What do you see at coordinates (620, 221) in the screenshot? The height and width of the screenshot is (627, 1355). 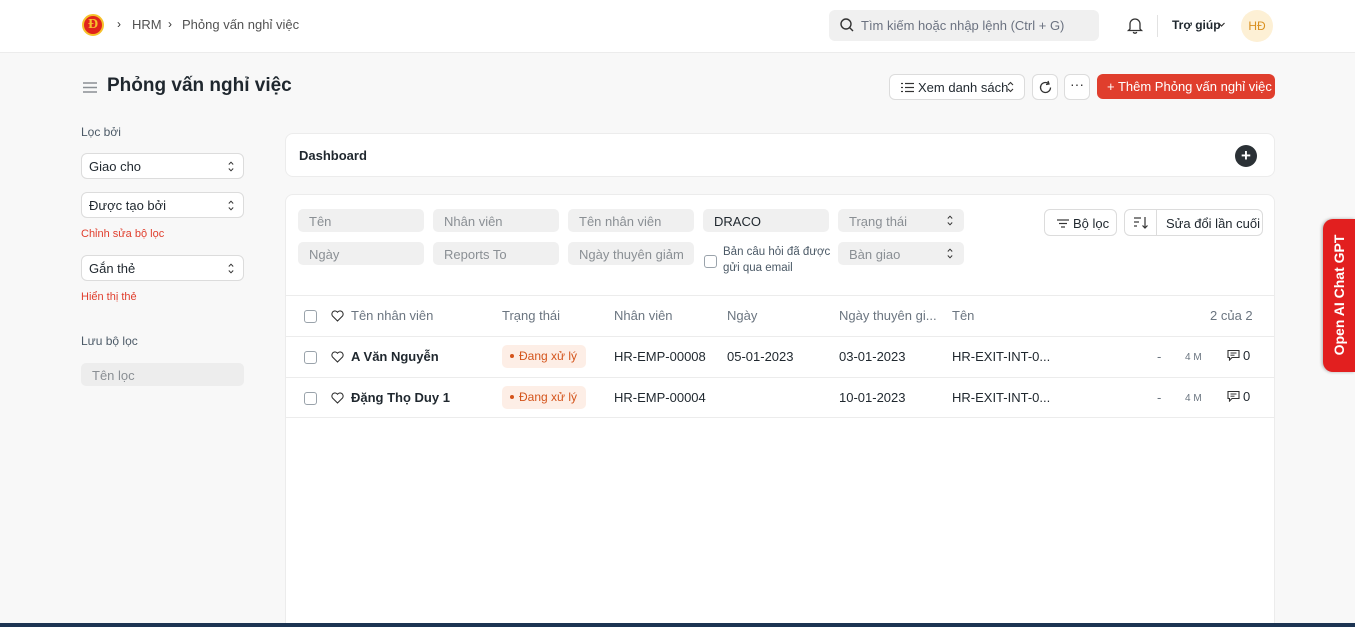 I see `employee-name-filter-placeholder: Tên nhân viên` at bounding box center [620, 221].